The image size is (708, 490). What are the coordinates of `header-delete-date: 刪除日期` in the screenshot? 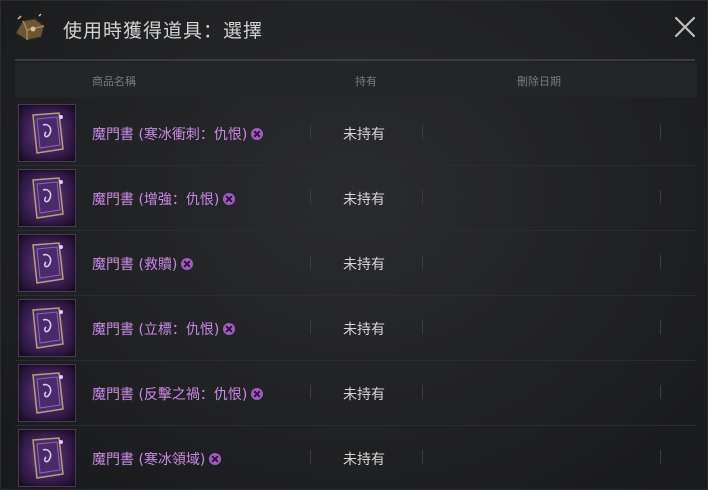 It's located at (539, 81).